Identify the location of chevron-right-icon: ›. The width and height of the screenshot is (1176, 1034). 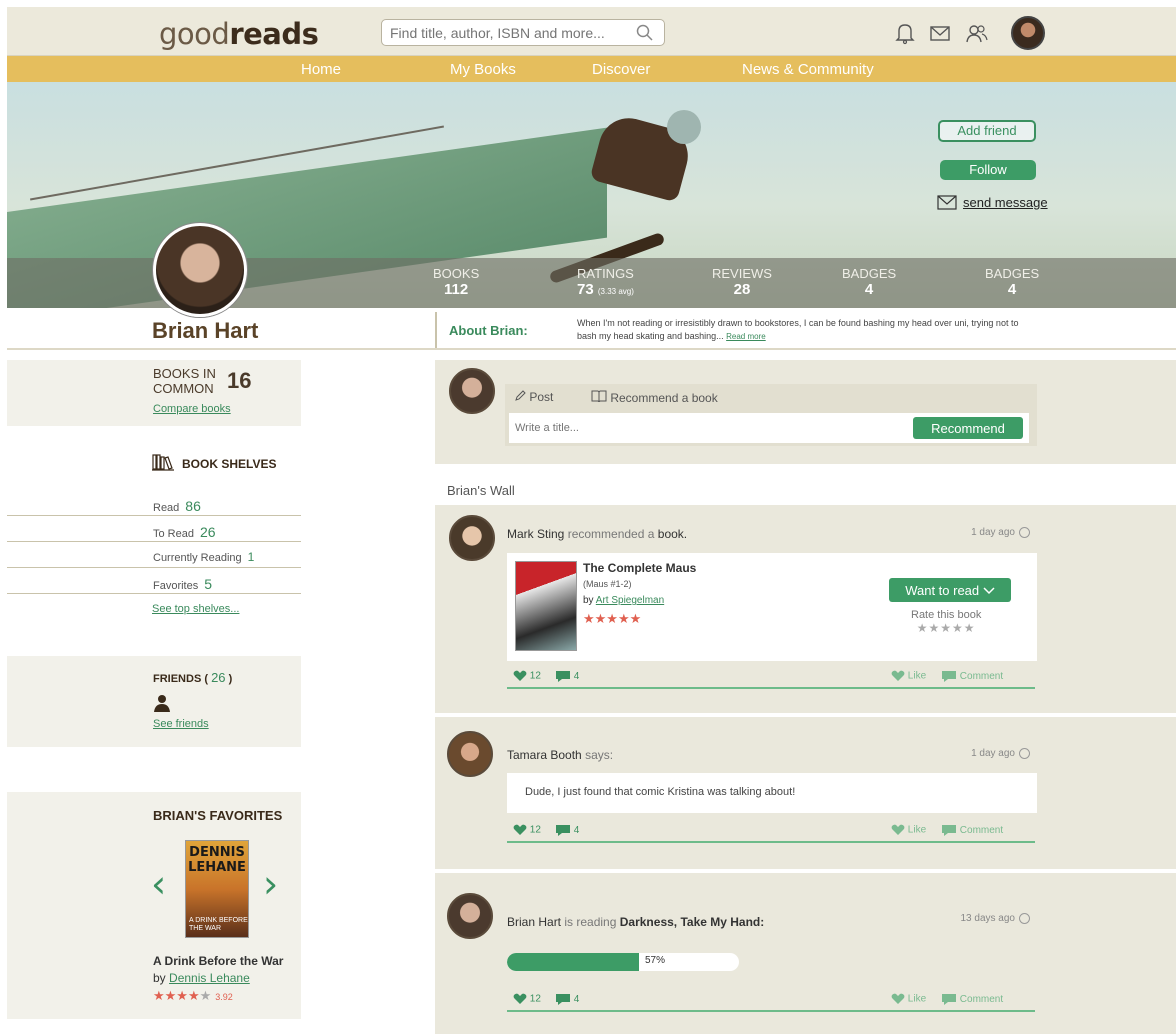
(270, 884).